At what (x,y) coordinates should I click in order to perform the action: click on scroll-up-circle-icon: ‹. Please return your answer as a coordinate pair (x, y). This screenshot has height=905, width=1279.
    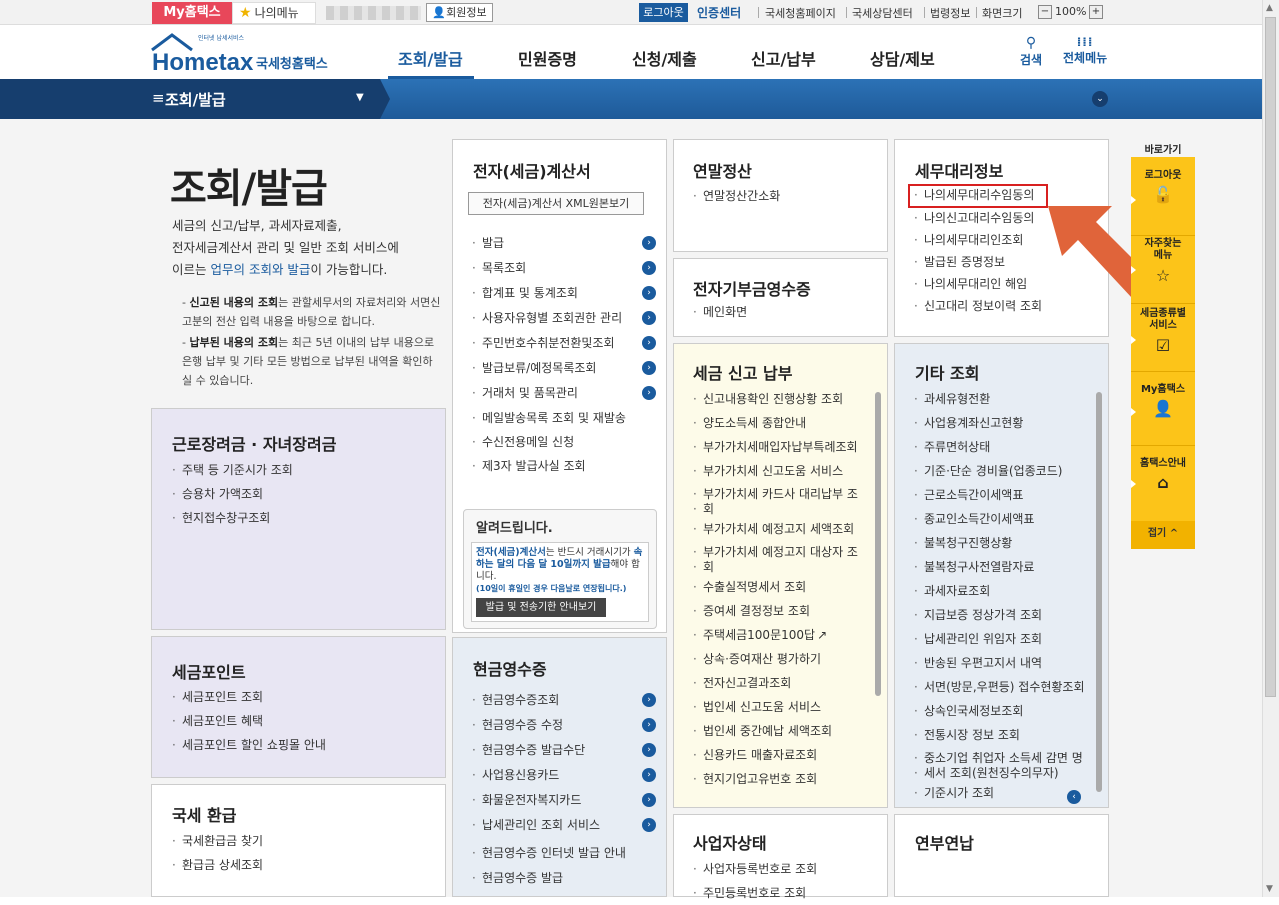
    Looking at the image, I should click on (1074, 797).